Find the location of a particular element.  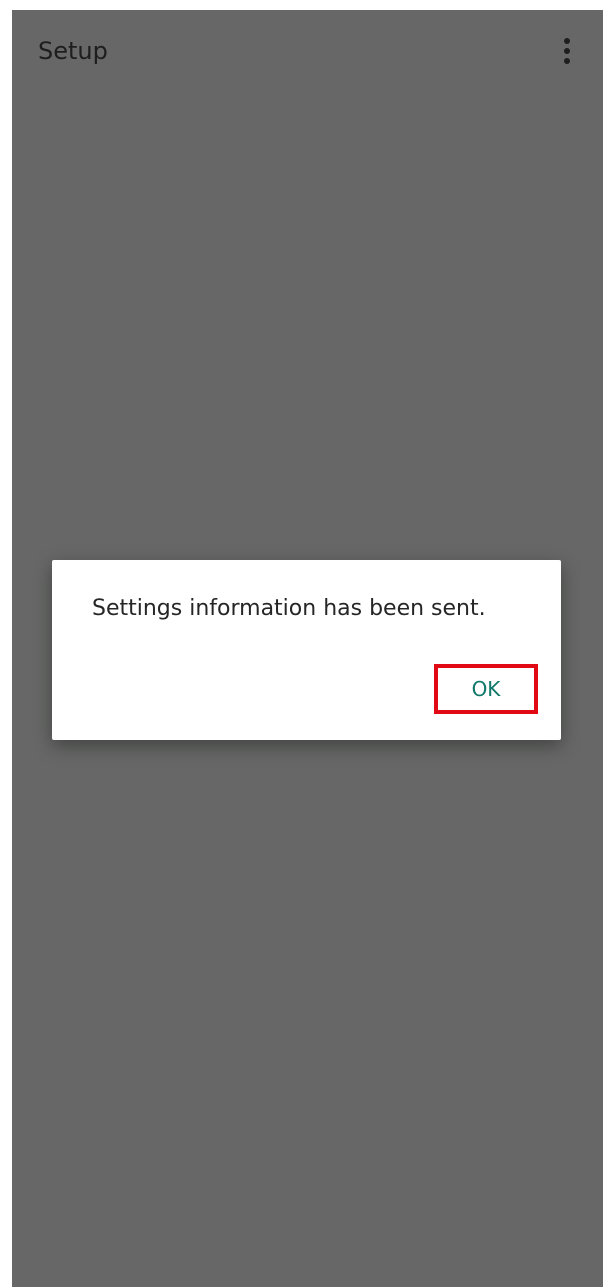

more-vert-icon is located at coordinates (567, 51).